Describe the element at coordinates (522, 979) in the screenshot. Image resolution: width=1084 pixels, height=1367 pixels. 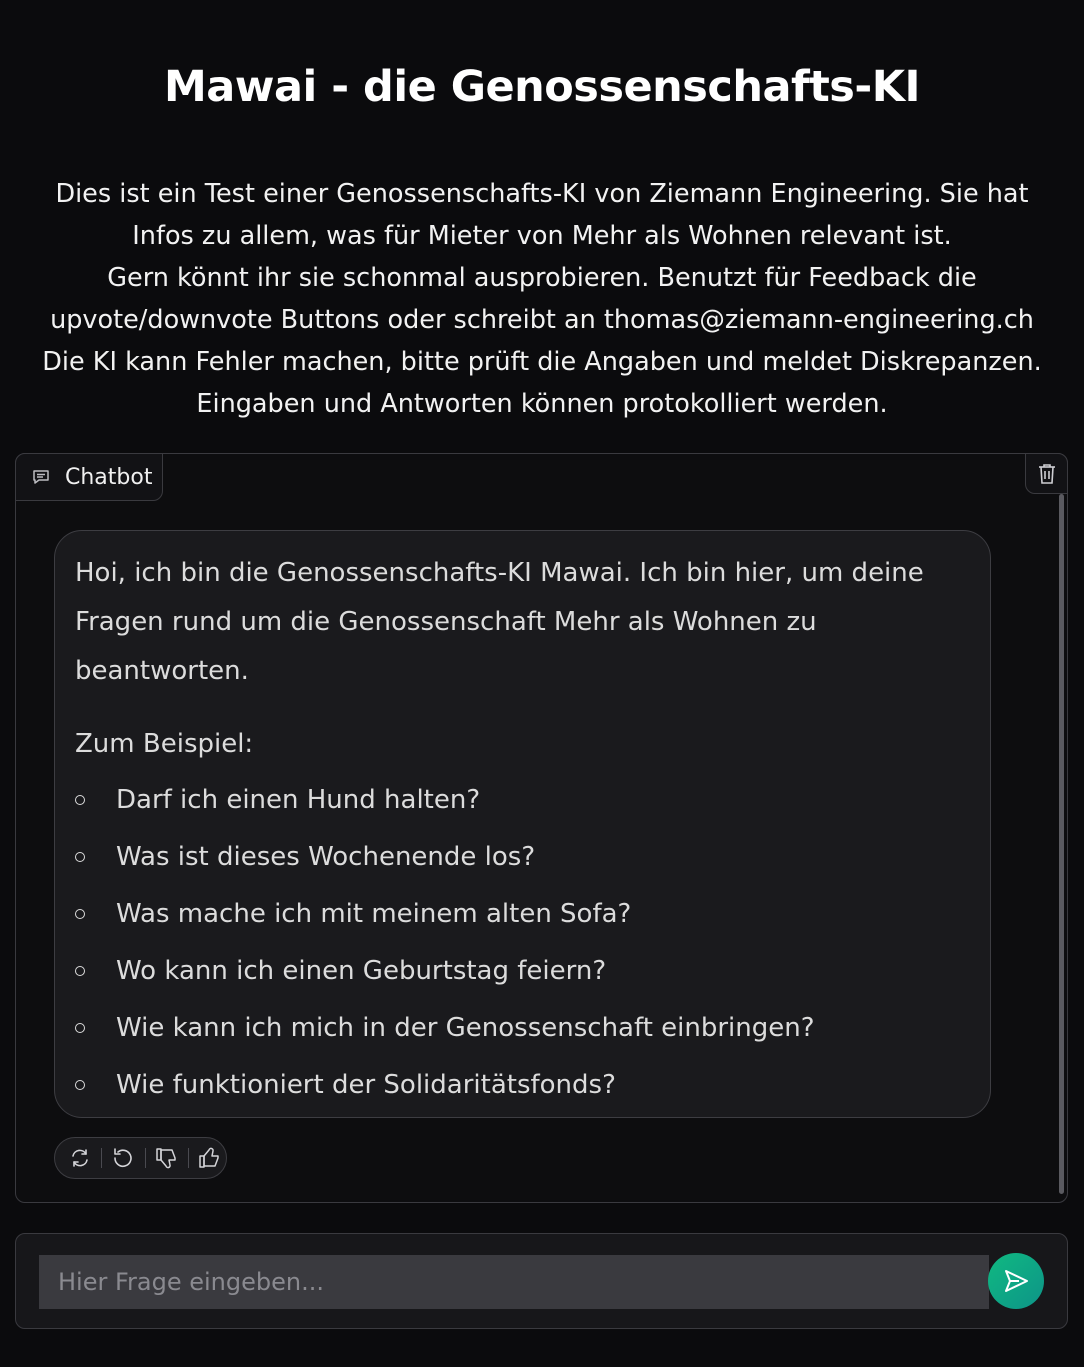
I see `list-item: Wo kann ich einen Geburtstag feiern?` at that location.